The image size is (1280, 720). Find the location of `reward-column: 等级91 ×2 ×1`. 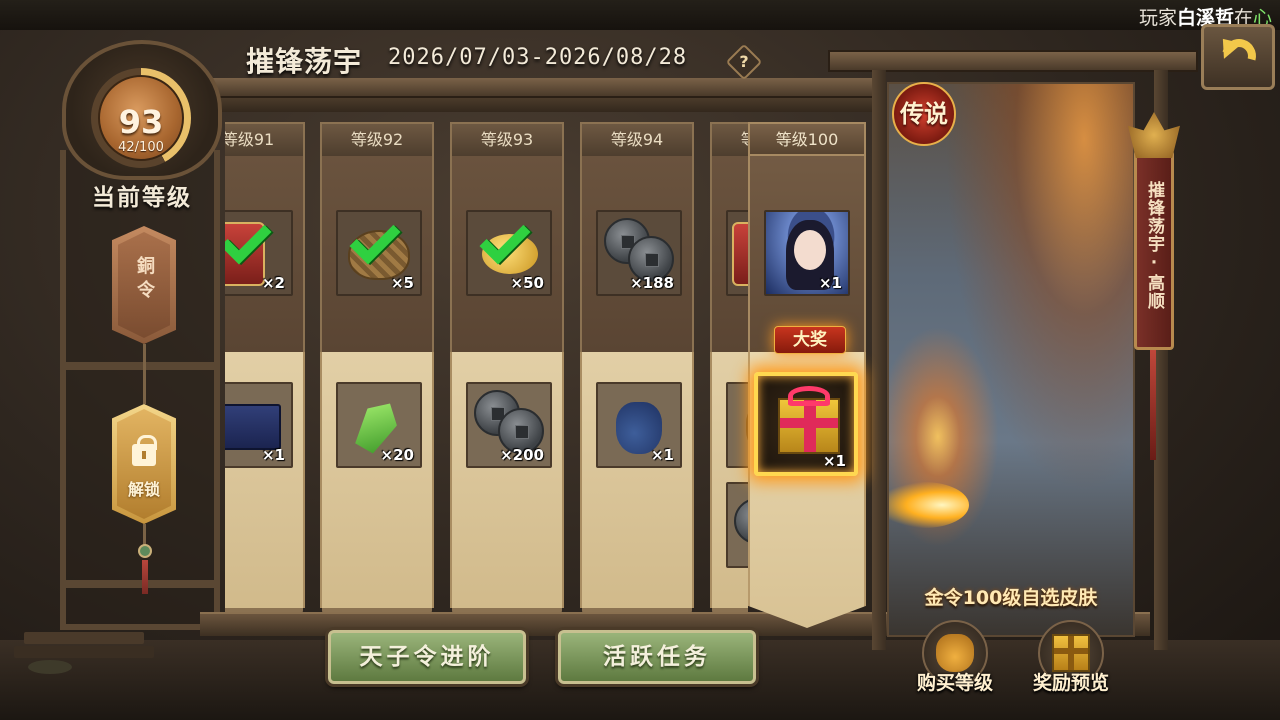

reward-column: 等级91 ×2 ×1 is located at coordinates (265, 367).